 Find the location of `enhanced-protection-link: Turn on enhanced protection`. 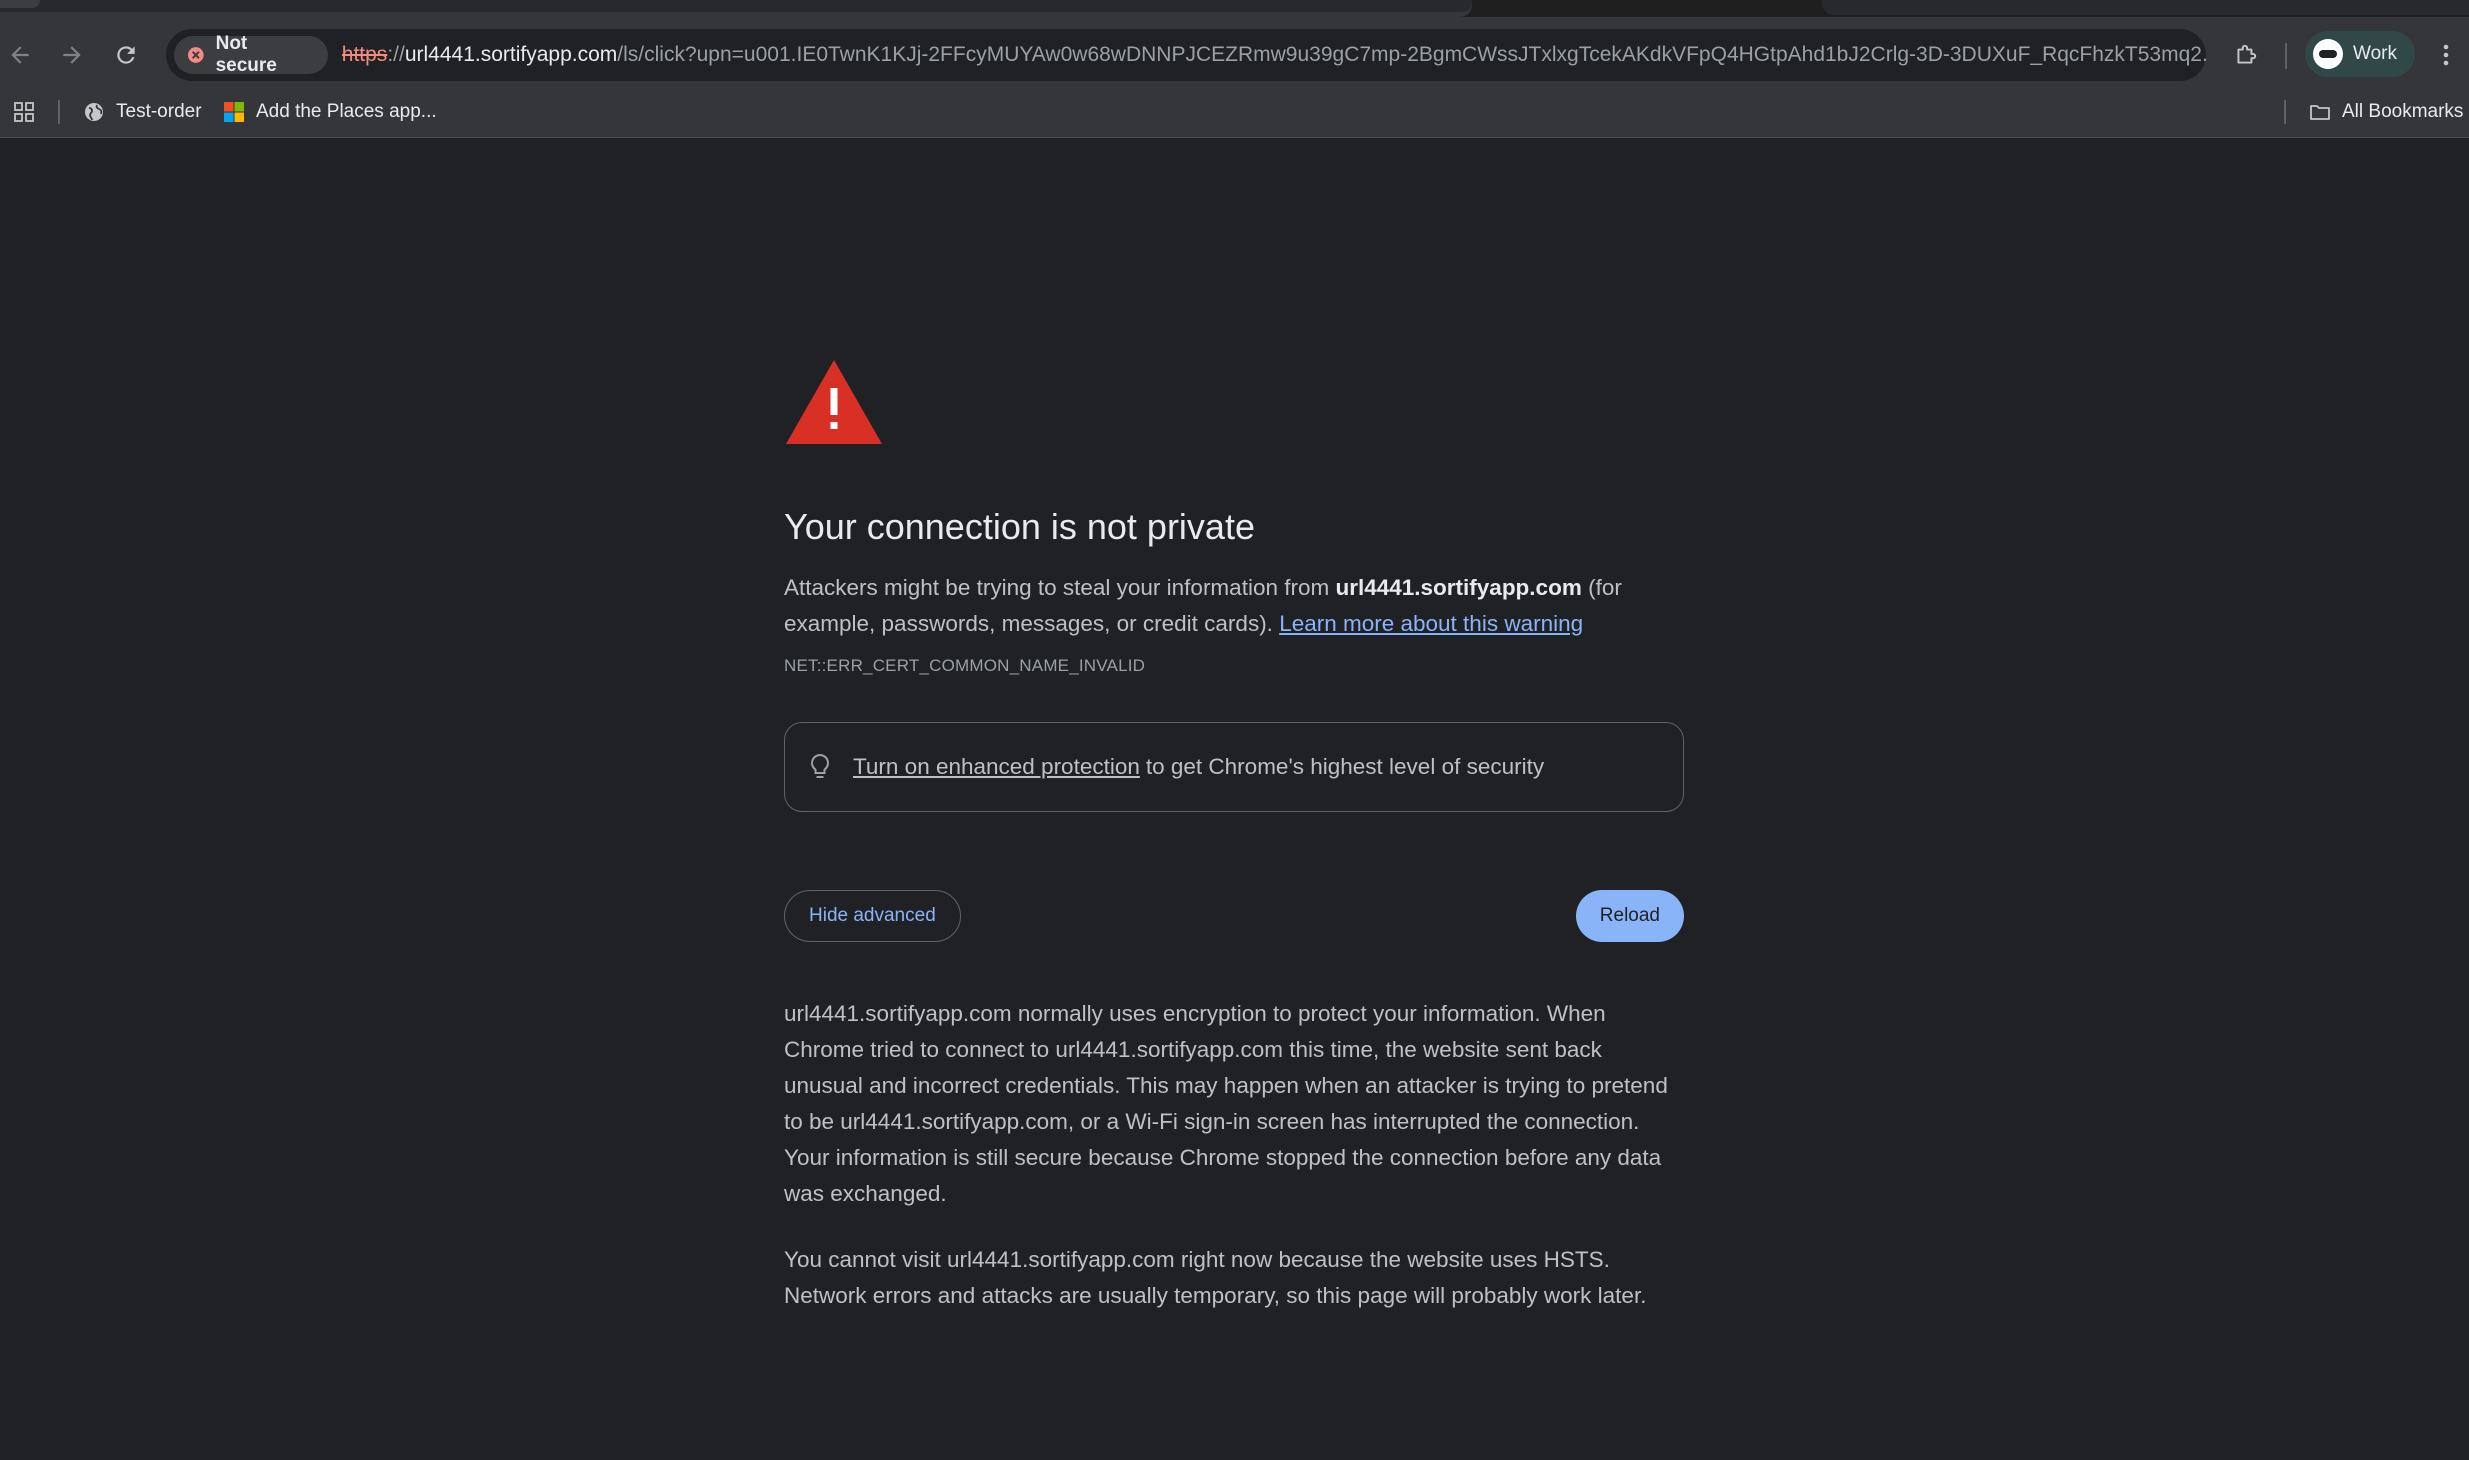

enhanced-protection-link: Turn on enhanced protection is located at coordinates (996, 767).